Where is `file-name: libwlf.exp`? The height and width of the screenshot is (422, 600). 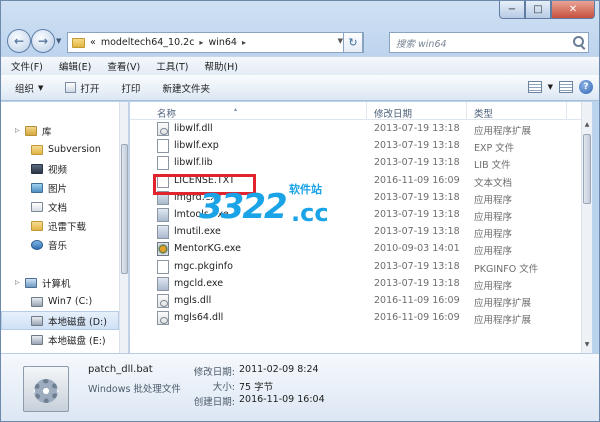 file-name: libwlf.exp is located at coordinates (196, 145).